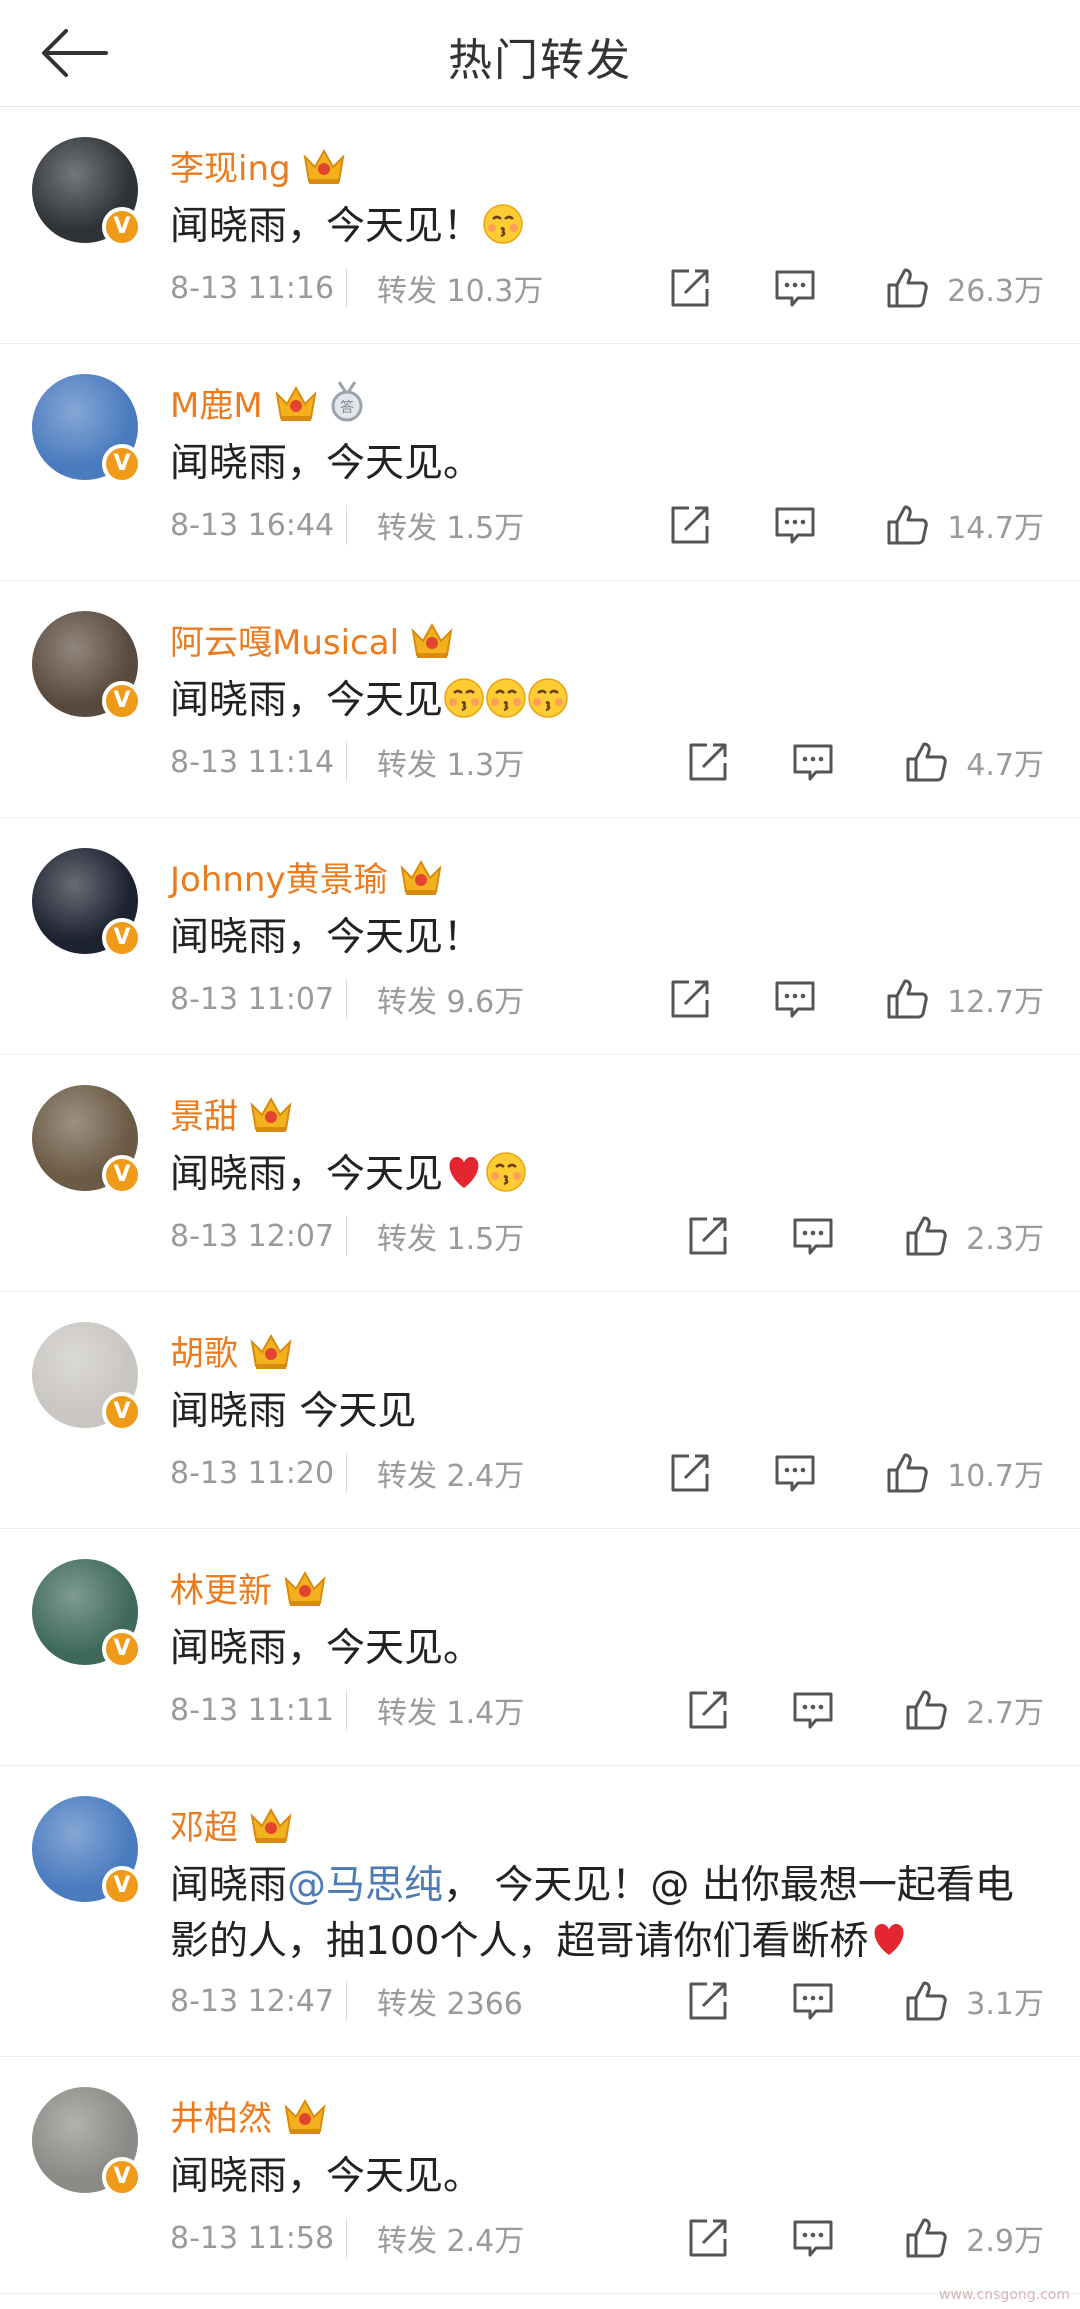 The image size is (1080, 2309). I want to click on username-link: Johnny黄景瑜, so click(279, 876).